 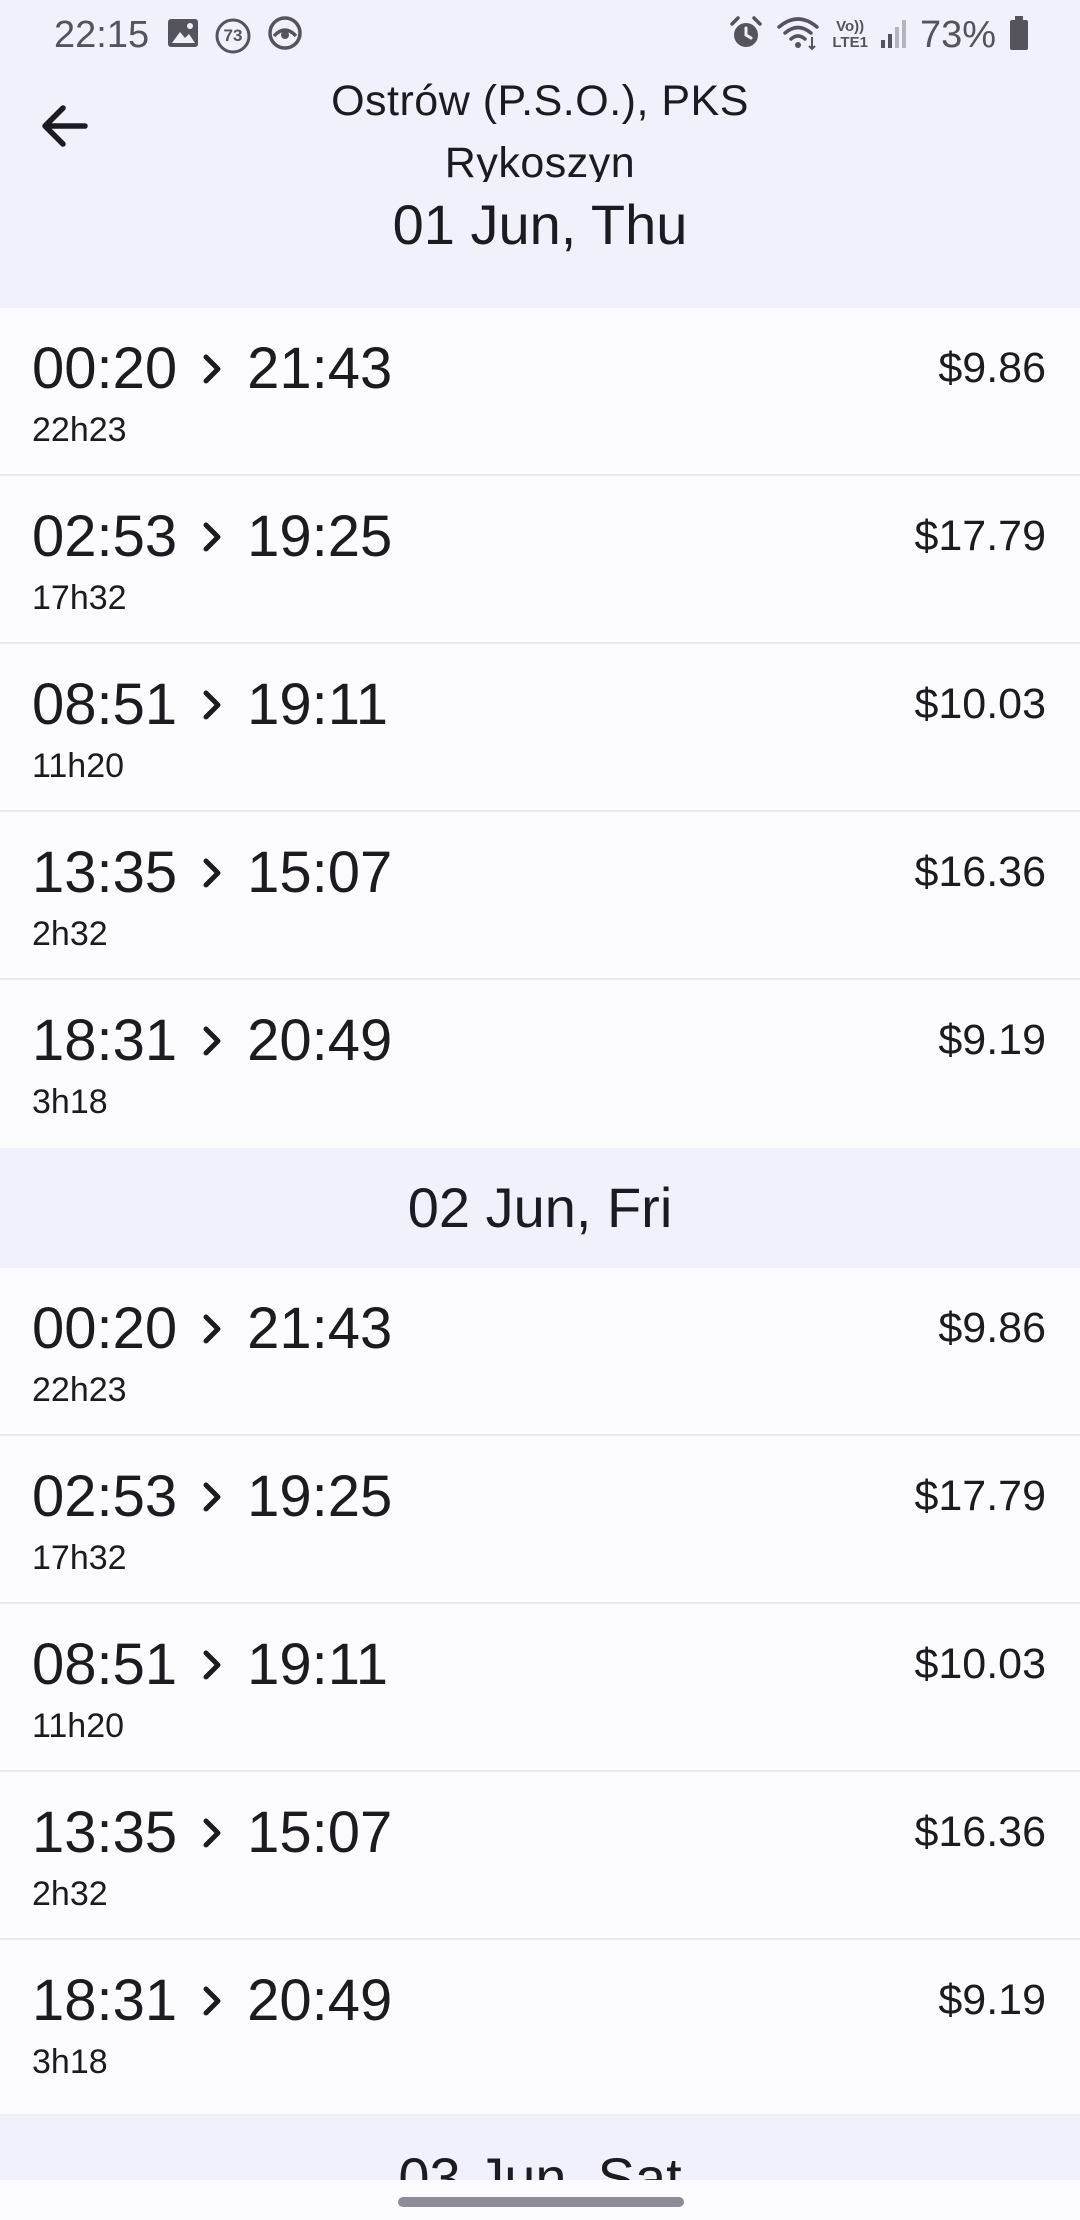 I want to click on alarm-icon, so click(x=746, y=35).